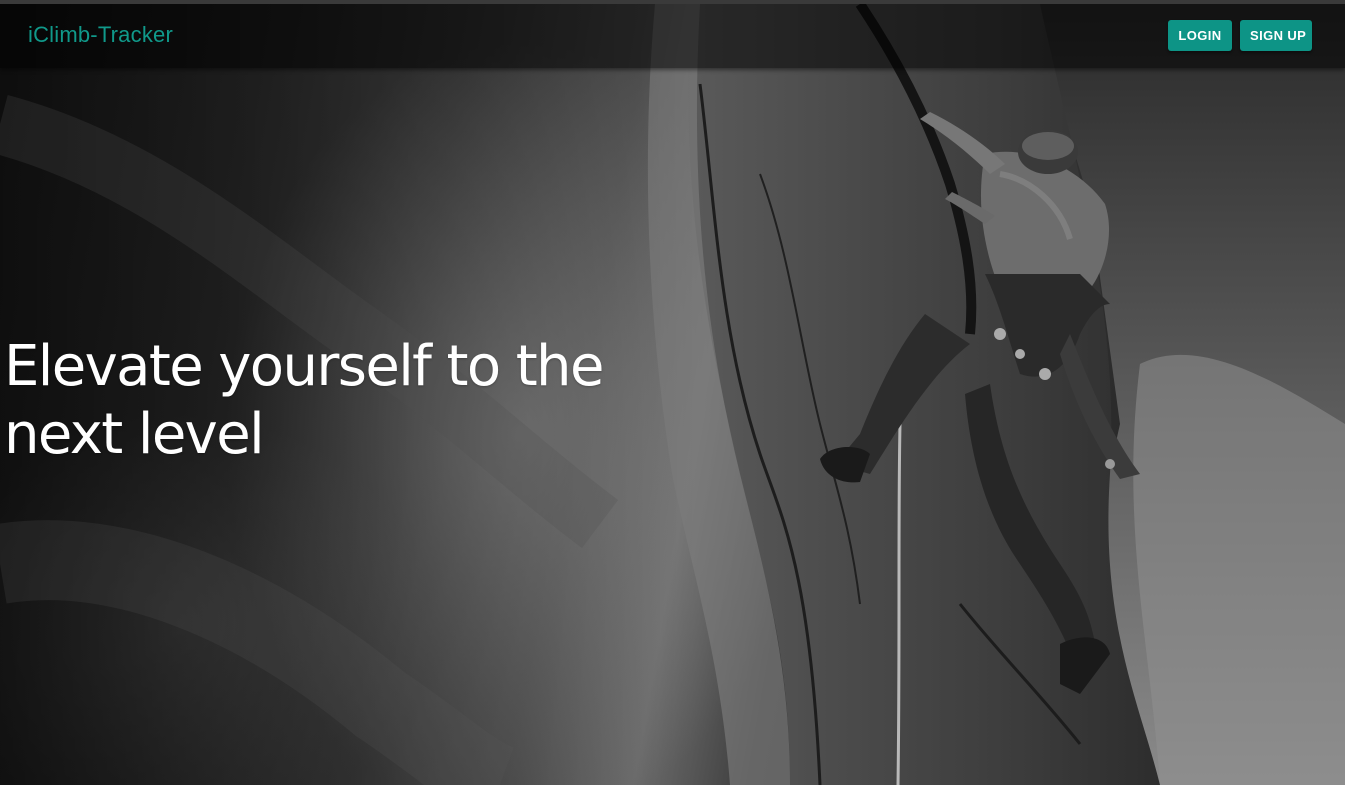 This screenshot has width=1345, height=785. What do you see at coordinates (1200, 35) in the screenshot?
I see `login-button: LOGIN` at bounding box center [1200, 35].